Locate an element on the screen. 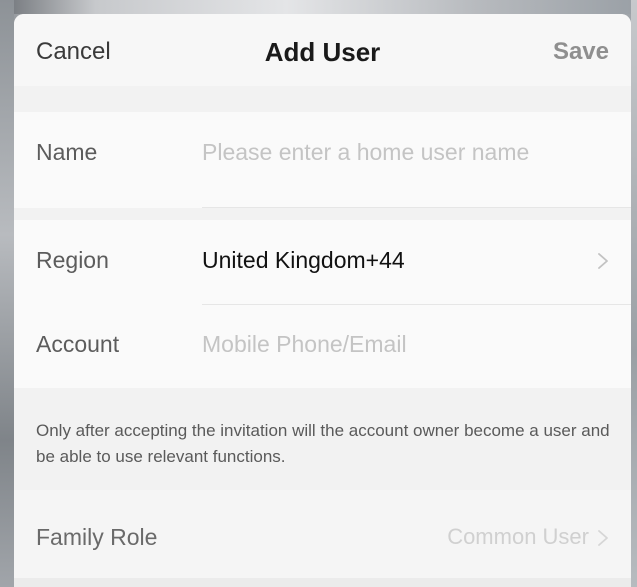 The image size is (637, 587). family-role-label: Family Role is located at coordinates (97, 537).